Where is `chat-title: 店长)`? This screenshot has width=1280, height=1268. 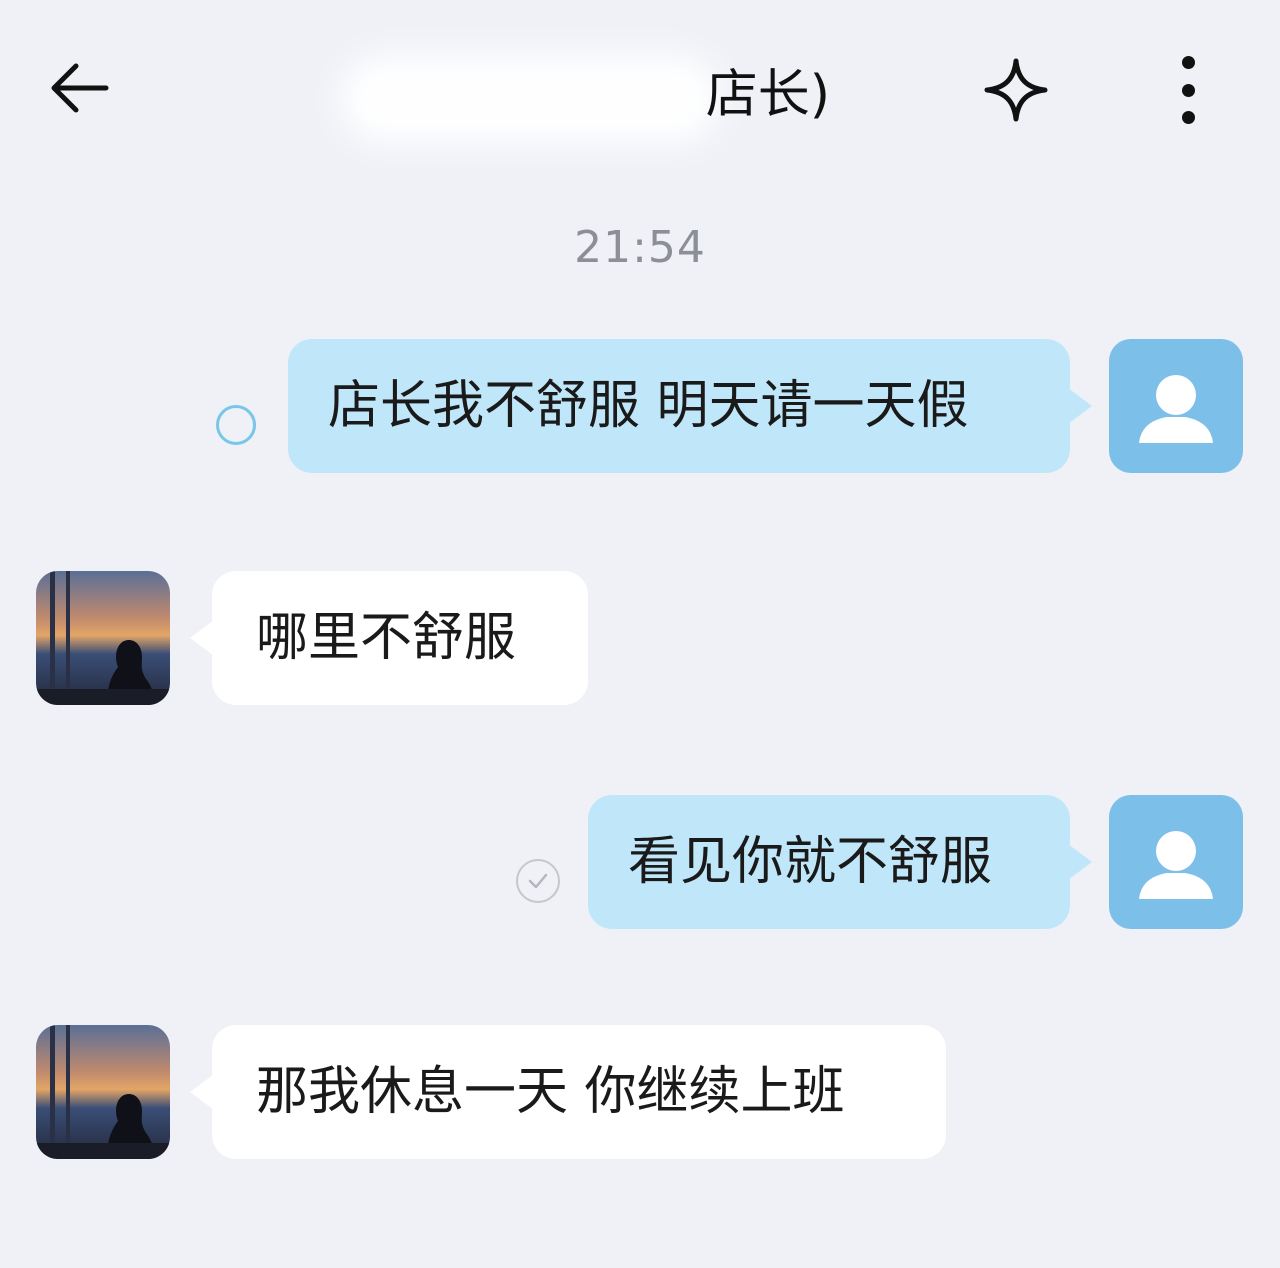
chat-title: 店长) is located at coordinates (600, 97).